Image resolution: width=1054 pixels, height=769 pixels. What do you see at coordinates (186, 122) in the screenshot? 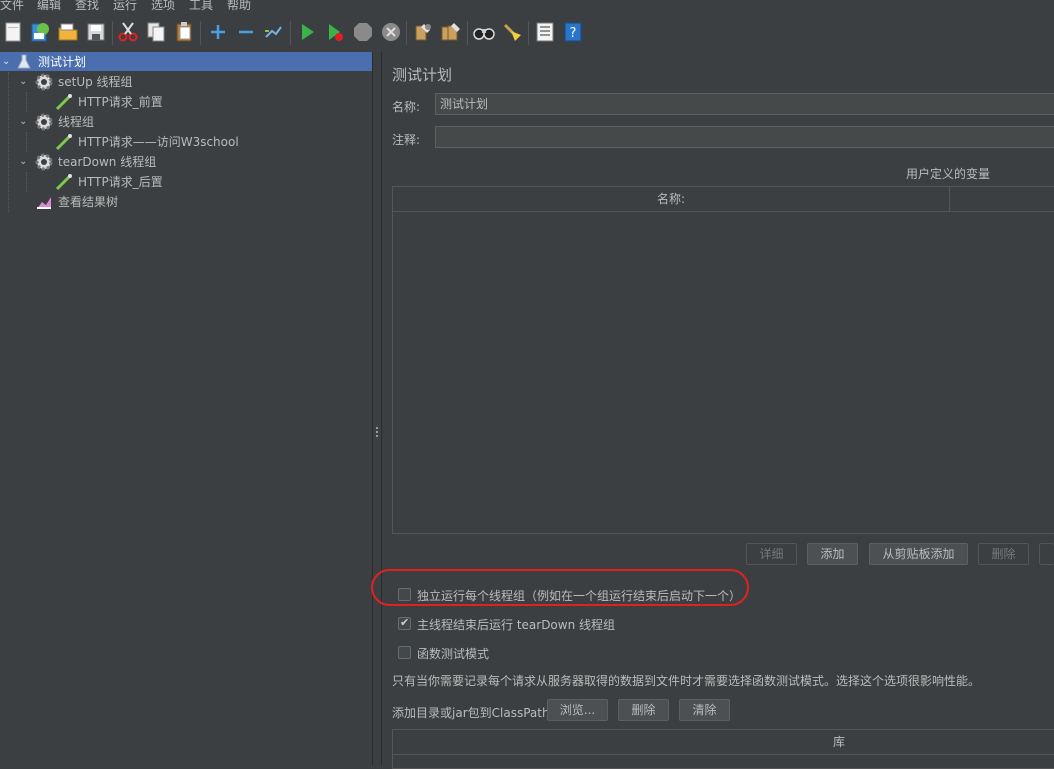
I see `tree-item-thread-group: ⌄ 线程组` at bounding box center [186, 122].